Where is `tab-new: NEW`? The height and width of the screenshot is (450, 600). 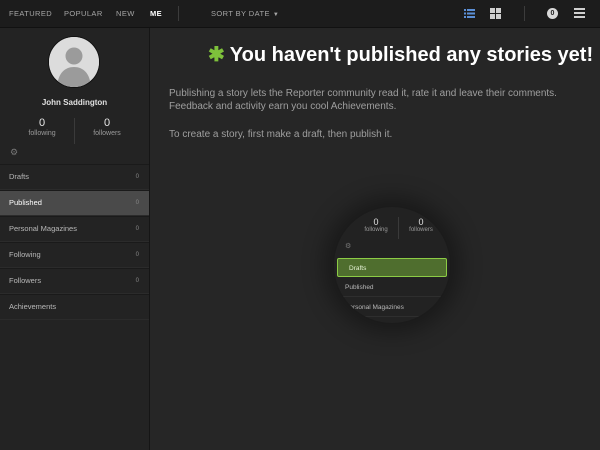 tab-new: NEW is located at coordinates (125, 13).